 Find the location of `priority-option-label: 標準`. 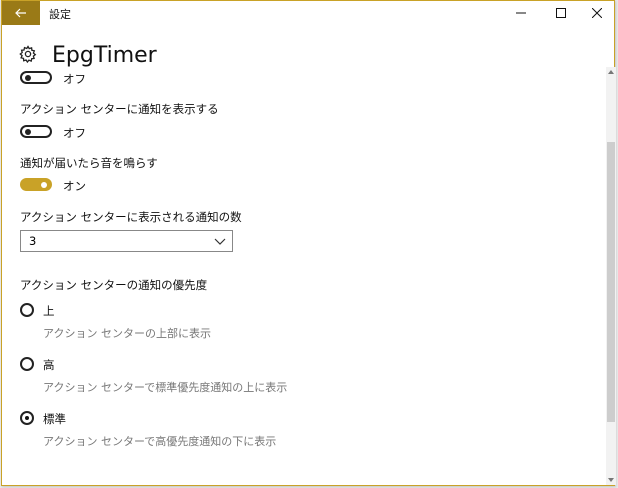

priority-option-label: 標準 is located at coordinates (54, 419).